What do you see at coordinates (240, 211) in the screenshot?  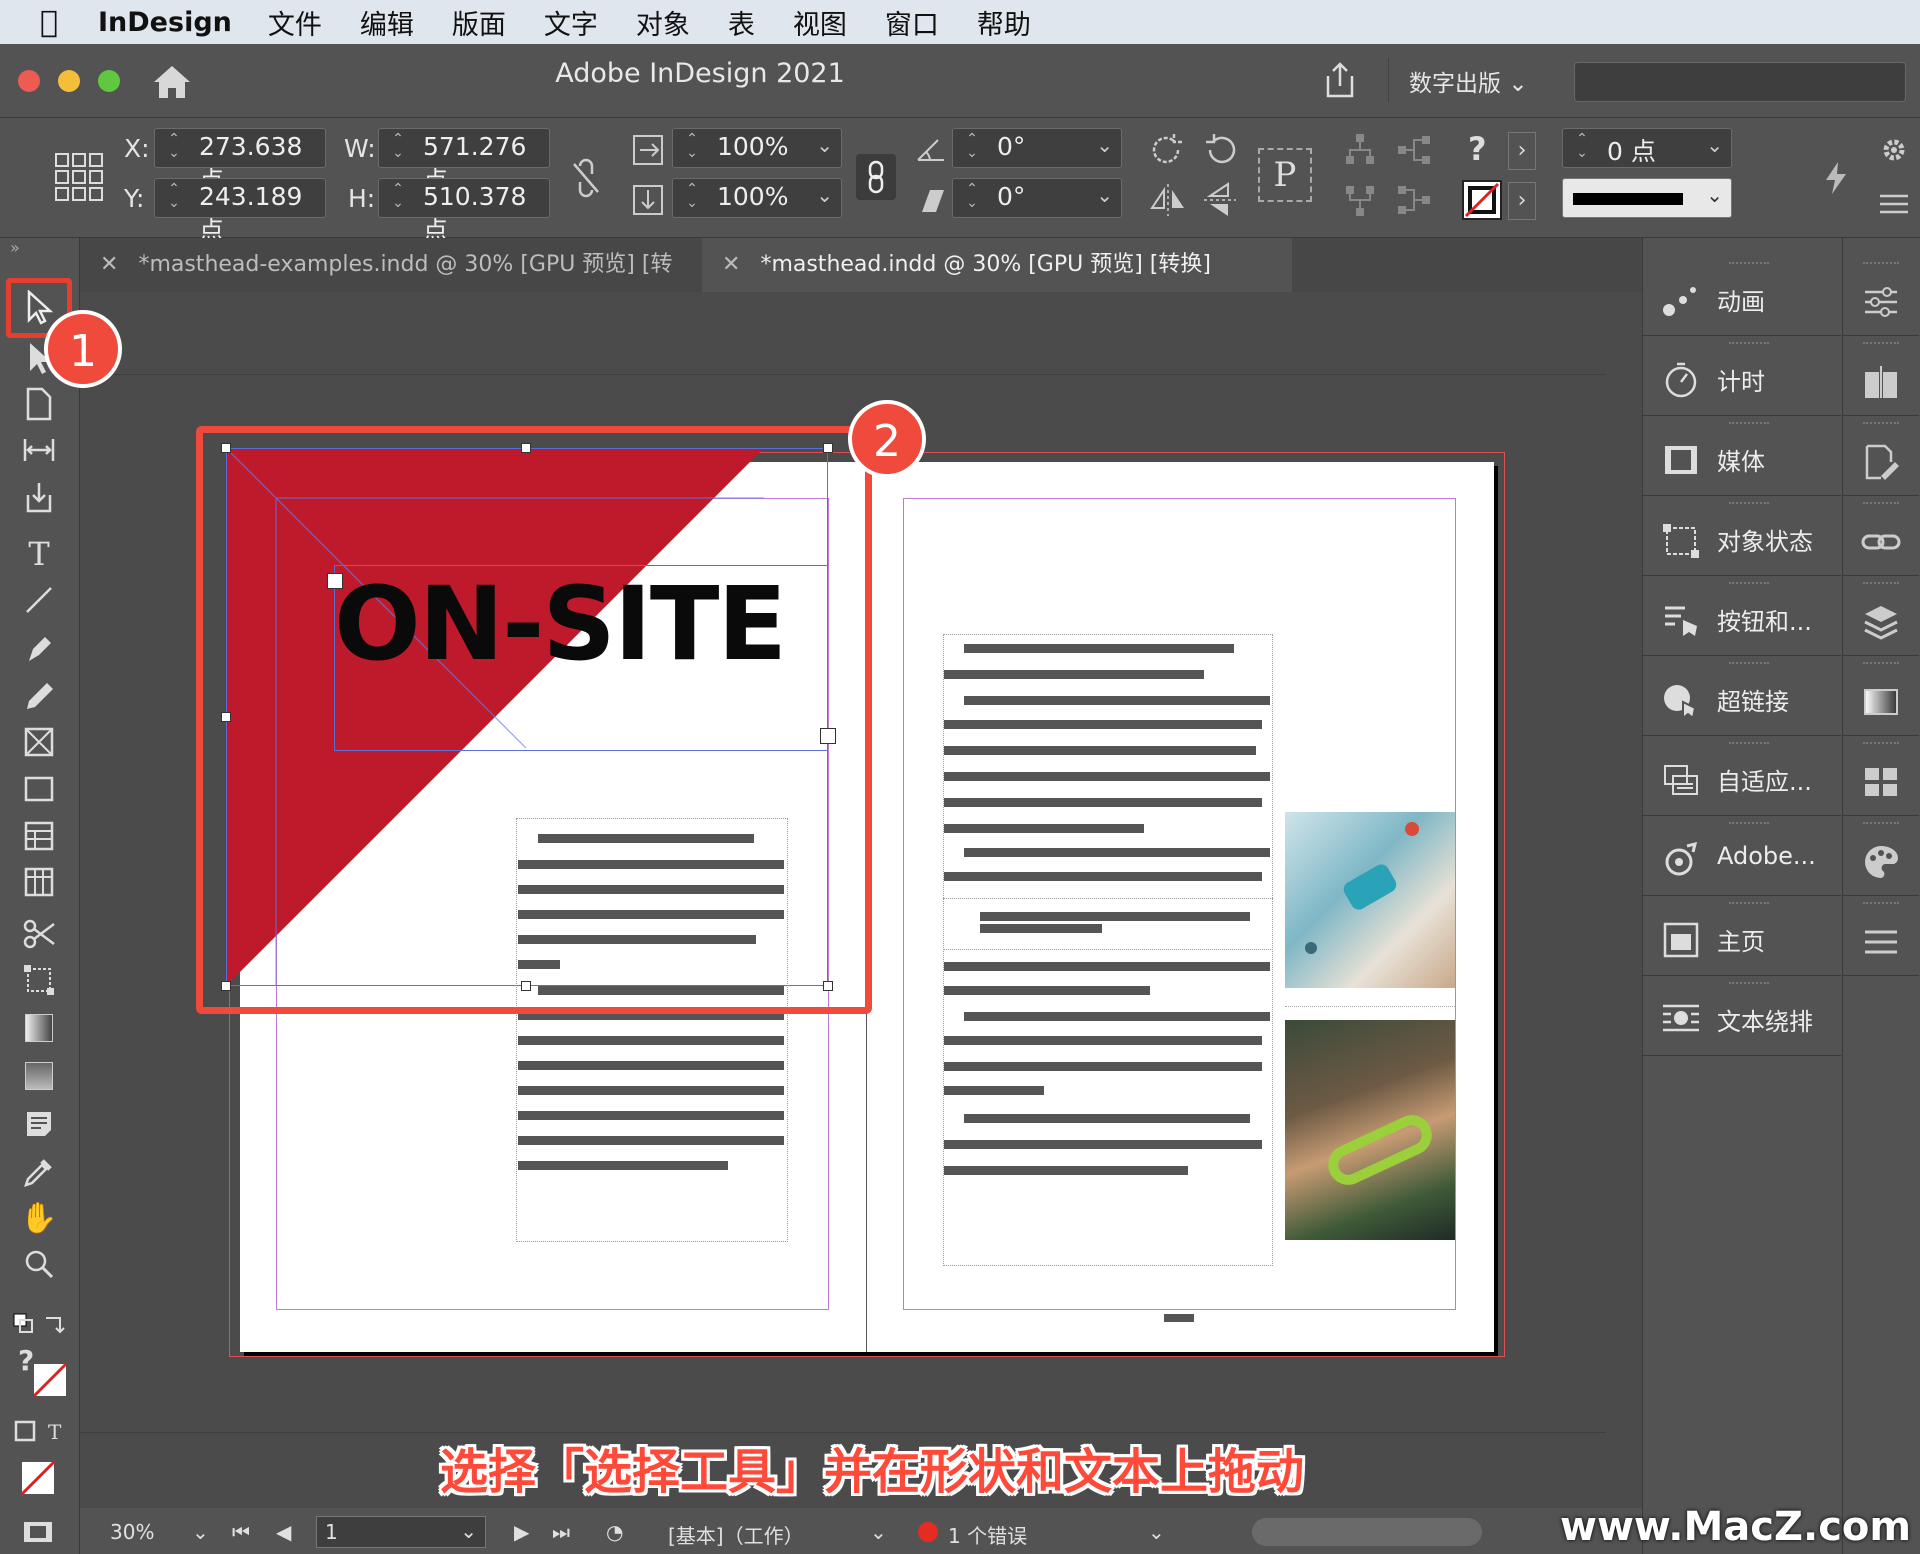 I see `y-position-field: ⌃ ⌄ 243.189 点` at bounding box center [240, 211].